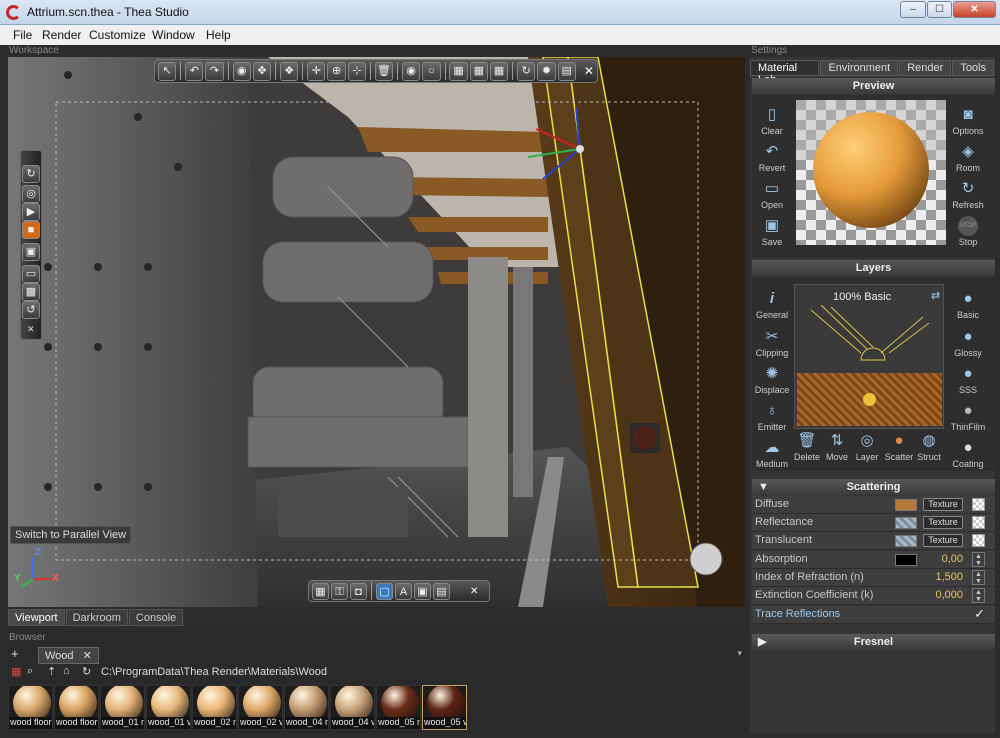 The width and height of the screenshot is (1000, 738). I want to click on save-image-icon: ▭, so click(31, 274).